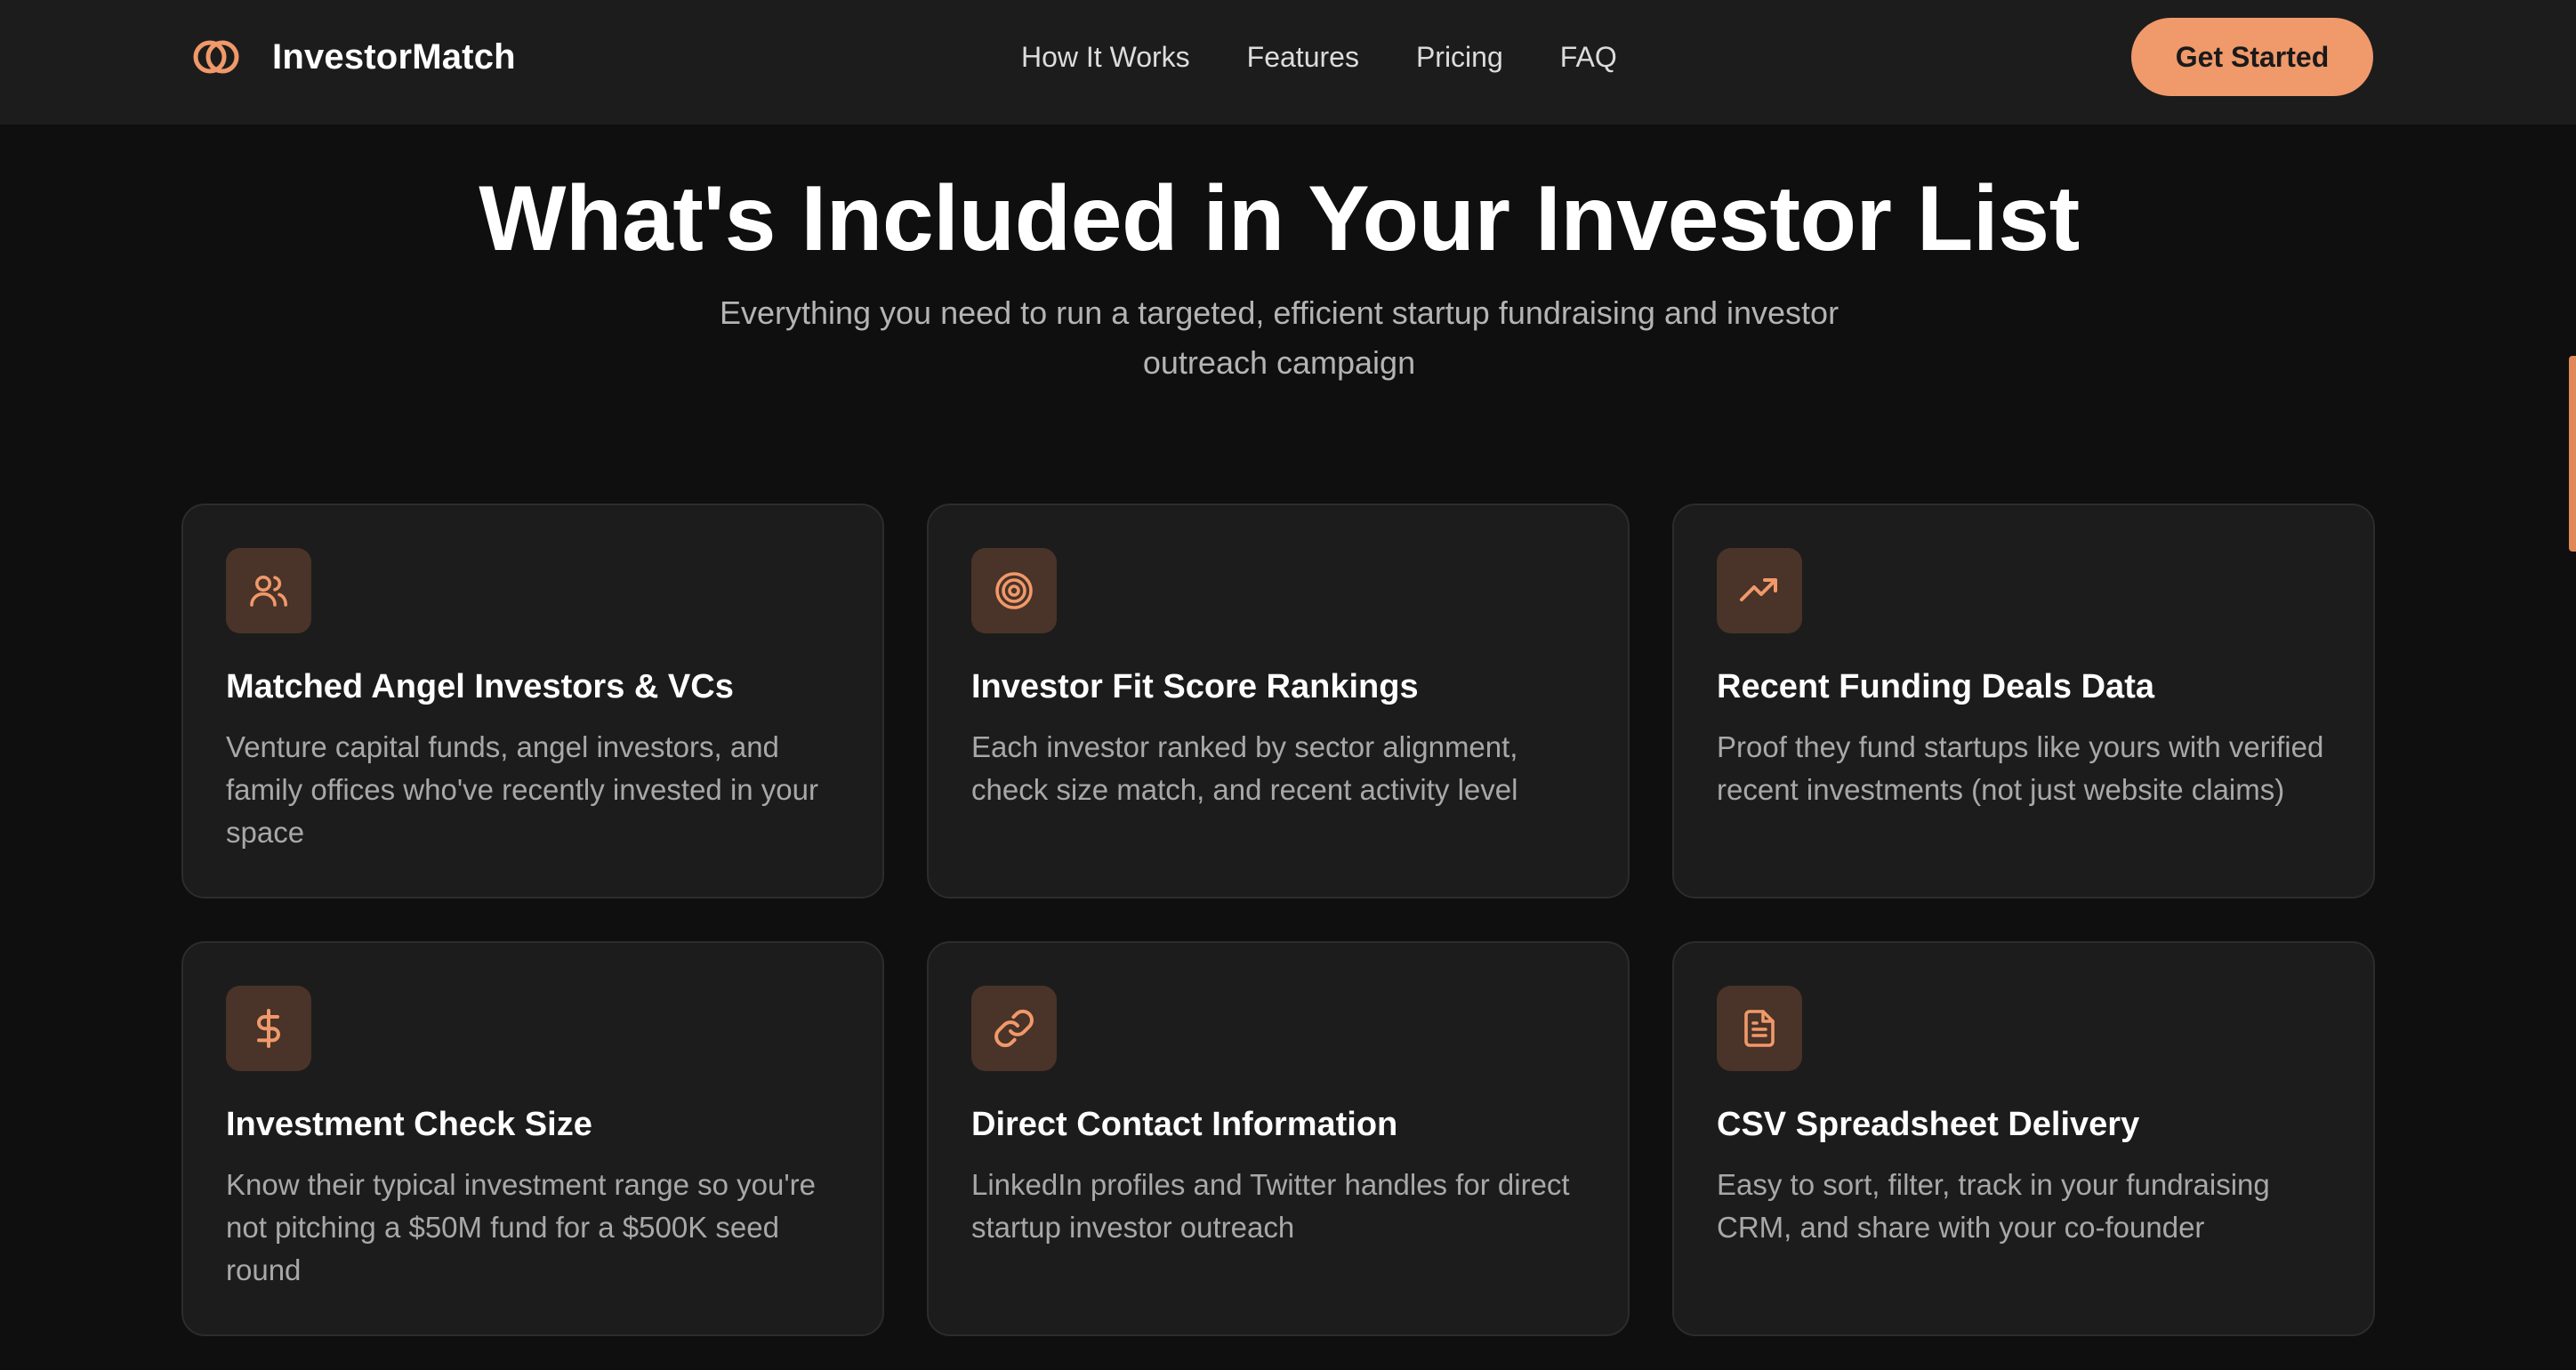 The height and width of the screenshot is (1370, 2576). Describe the element at coordinates (1459, 57) in the screenshot. I see `nav-link-pricing: Pricing` at that location.